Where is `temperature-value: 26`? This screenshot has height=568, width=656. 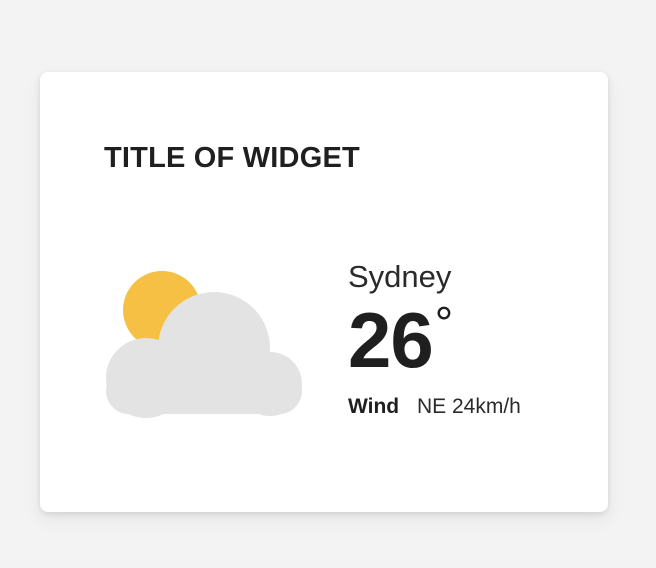
temperature-value: 26 is located at coordinates (391, 340).